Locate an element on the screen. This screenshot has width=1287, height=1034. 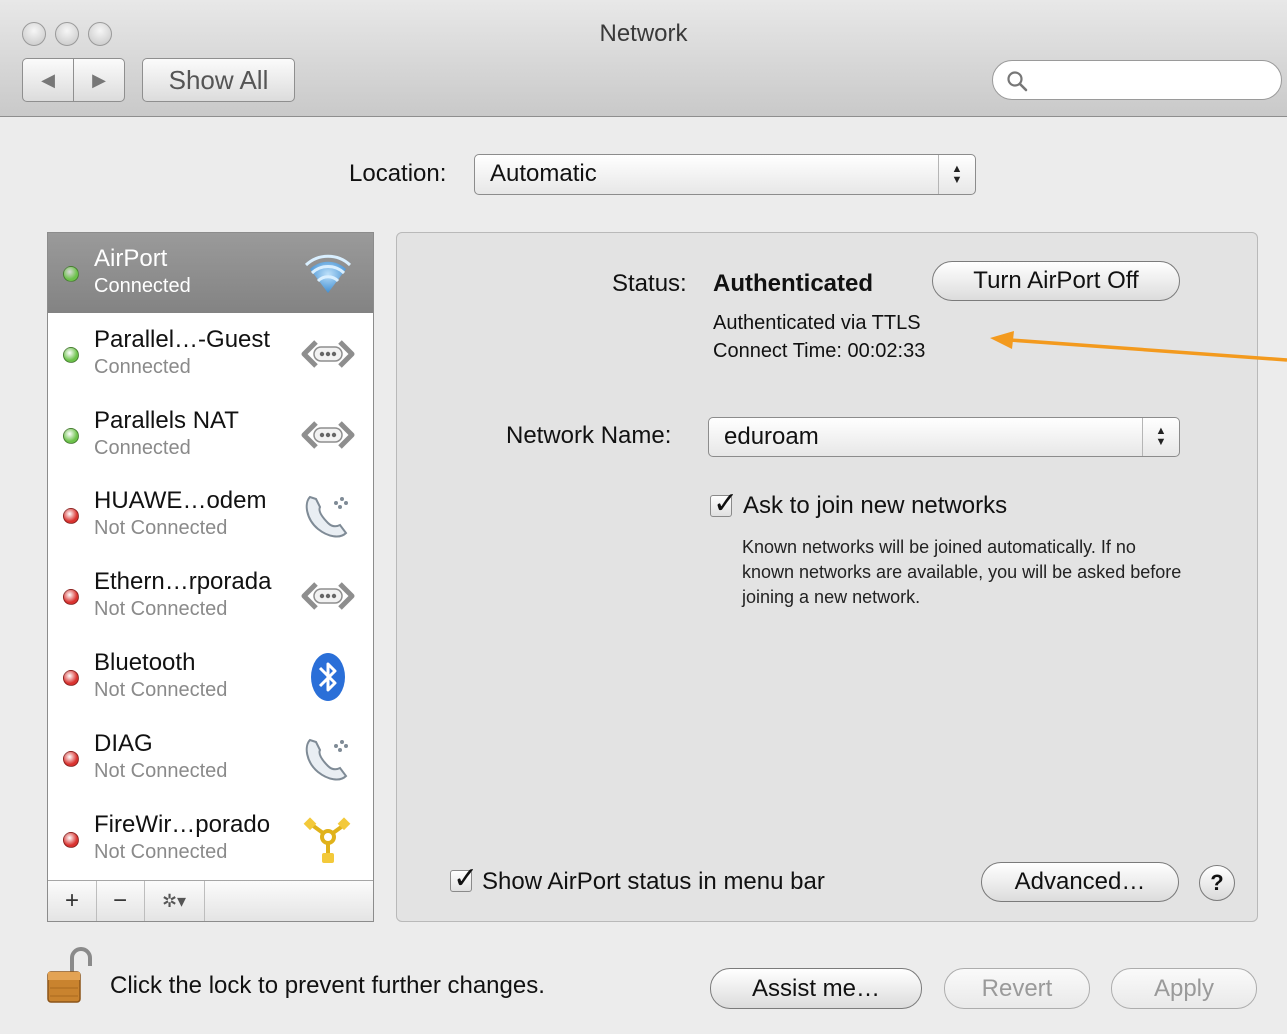
service-item: DIAG Not Connected is located at coordinates (210, 758).